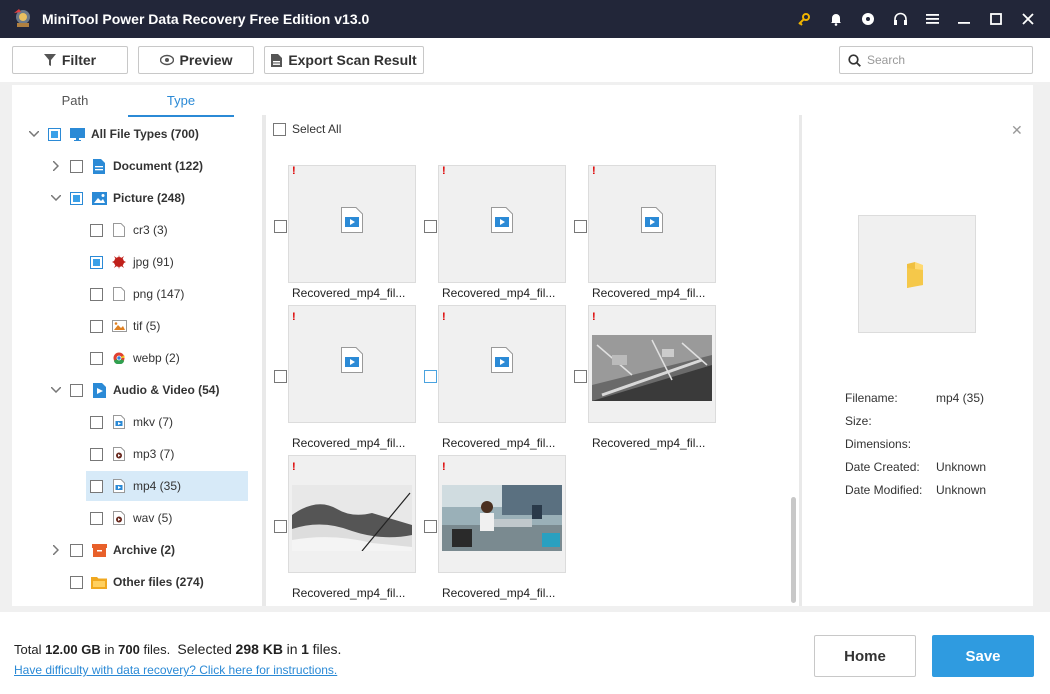  Describe the element at coordinates (167, 486) in the screenshot. I see `tree-mp4: mp4 (35)` at that location.